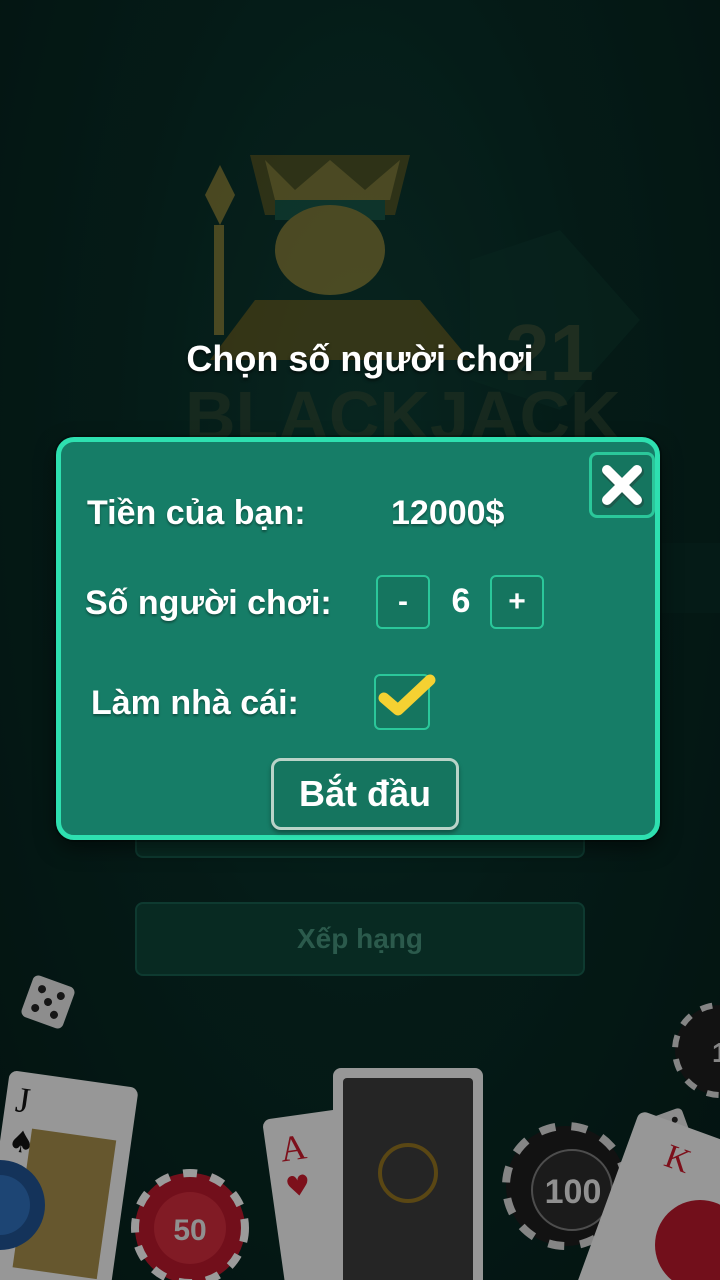  I want to click on players-count: 6, so click(461, 601).